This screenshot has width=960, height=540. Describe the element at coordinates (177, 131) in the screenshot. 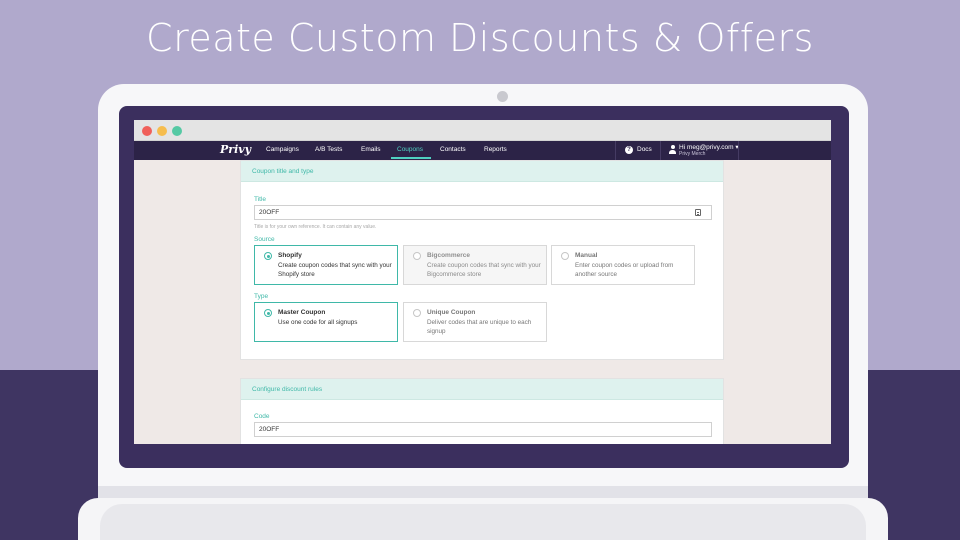

I see `maximize-window-icon` at that location.